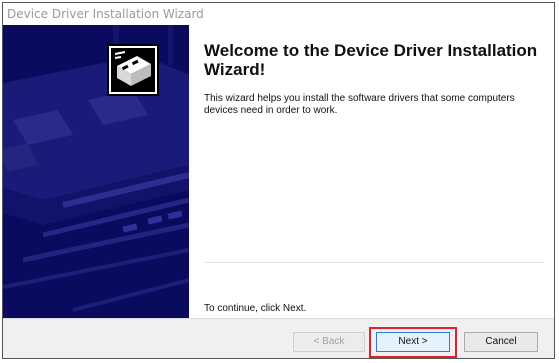  What do you see at coordinates (278, 14) in the screenshot?
I see `title-bar: Device Driver Installation Wizard` at bounding box center [278, 14].